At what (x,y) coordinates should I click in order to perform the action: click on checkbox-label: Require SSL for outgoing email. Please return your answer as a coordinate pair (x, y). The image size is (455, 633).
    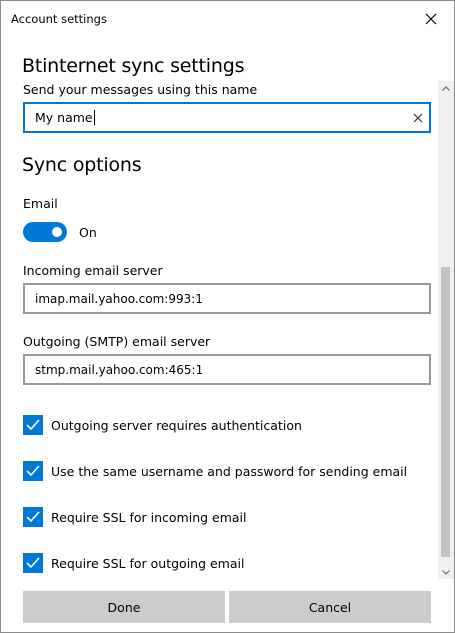
    Looking at the image, I should click on (148, 563).